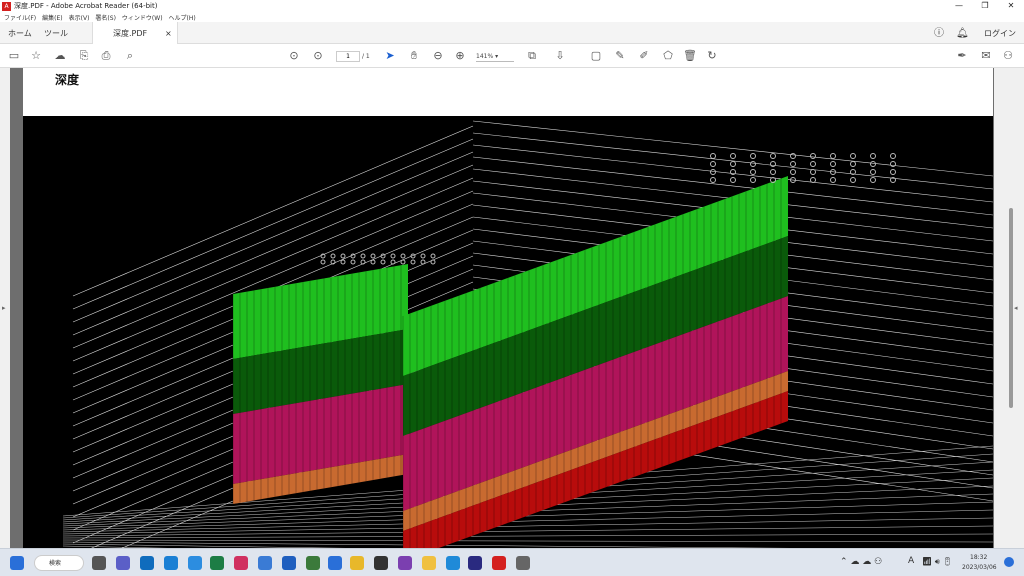 The width and height of the screenshot is (1024, 576). I want to click on rotate-icon: ↻, so click(712, 56).